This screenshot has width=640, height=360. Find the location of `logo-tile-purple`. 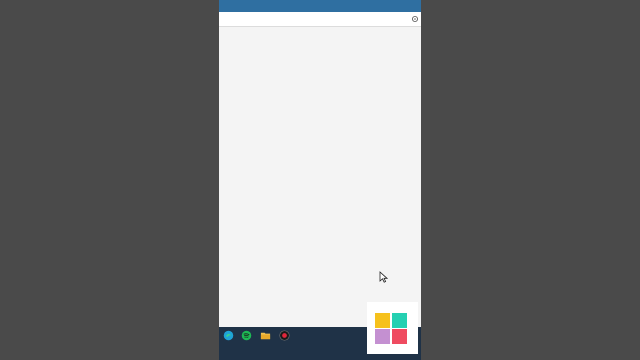

logo-tile-purple is located at coordinates (382, 336).